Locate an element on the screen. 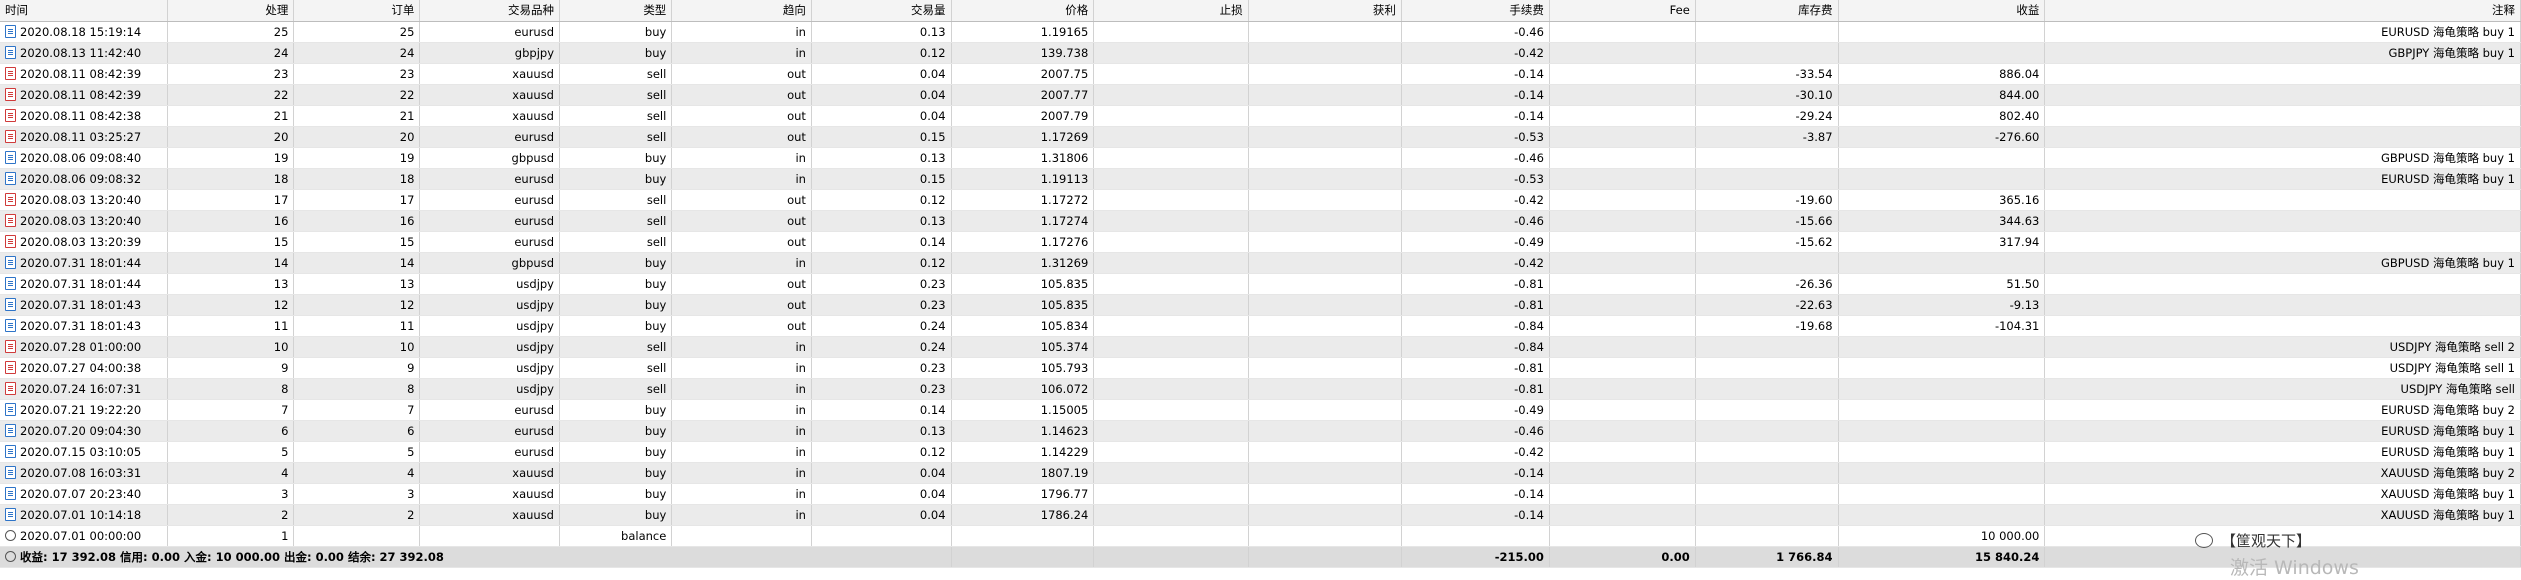 The width and height of the screenshot is (2521, 580). col-header-tp: 获利 is located at coordinates (1325, 11).